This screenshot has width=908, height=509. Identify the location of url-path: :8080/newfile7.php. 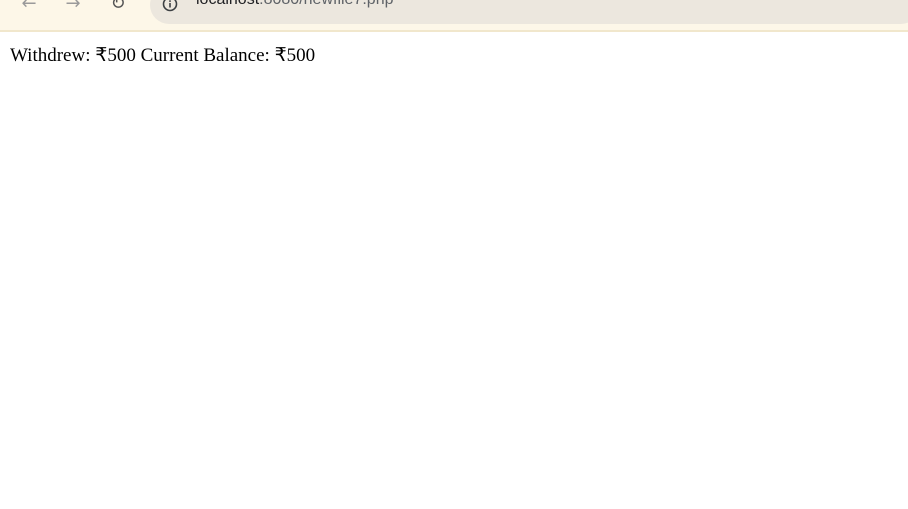
(326, 4).